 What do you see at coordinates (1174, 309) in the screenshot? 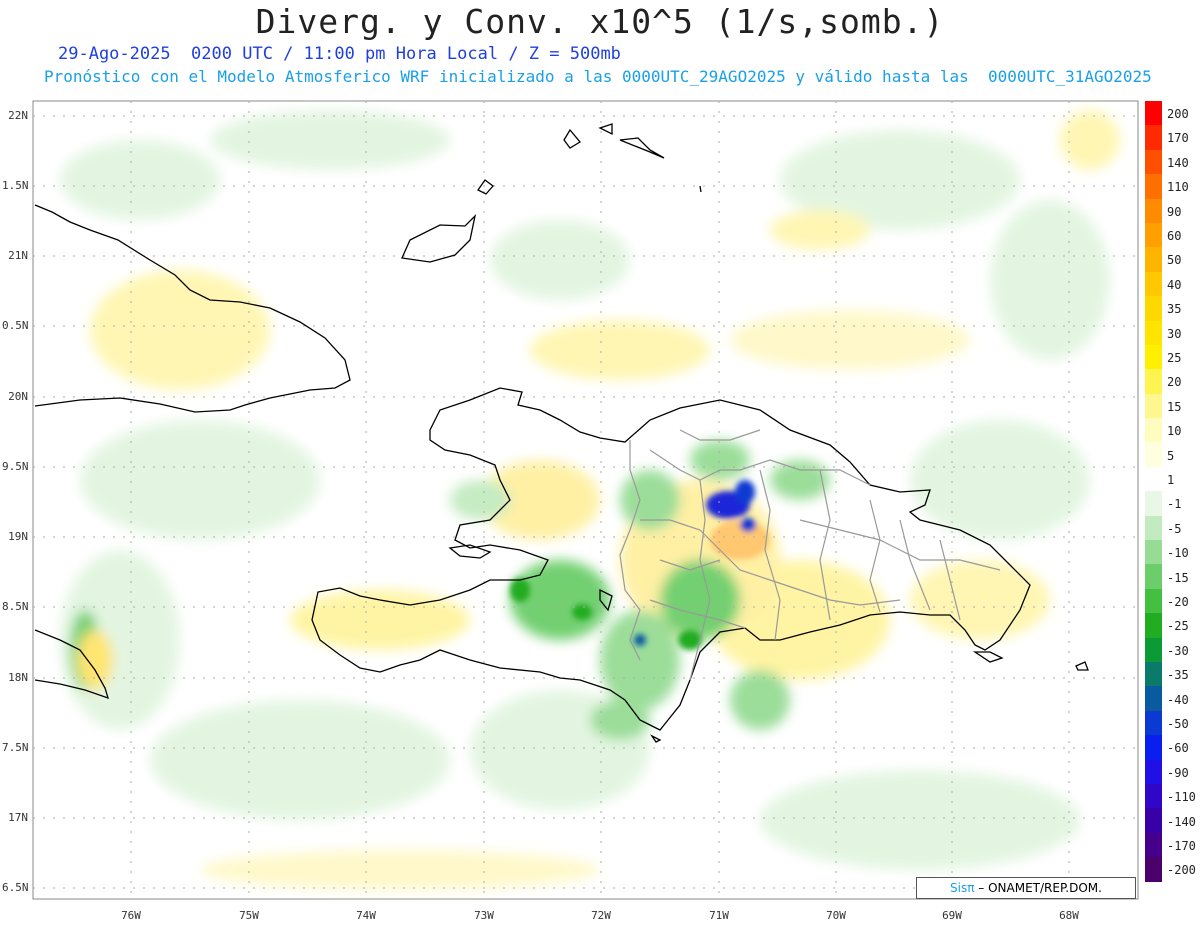
I see `colorbar-tick-label: 35` at bounding box center [1174, 309].